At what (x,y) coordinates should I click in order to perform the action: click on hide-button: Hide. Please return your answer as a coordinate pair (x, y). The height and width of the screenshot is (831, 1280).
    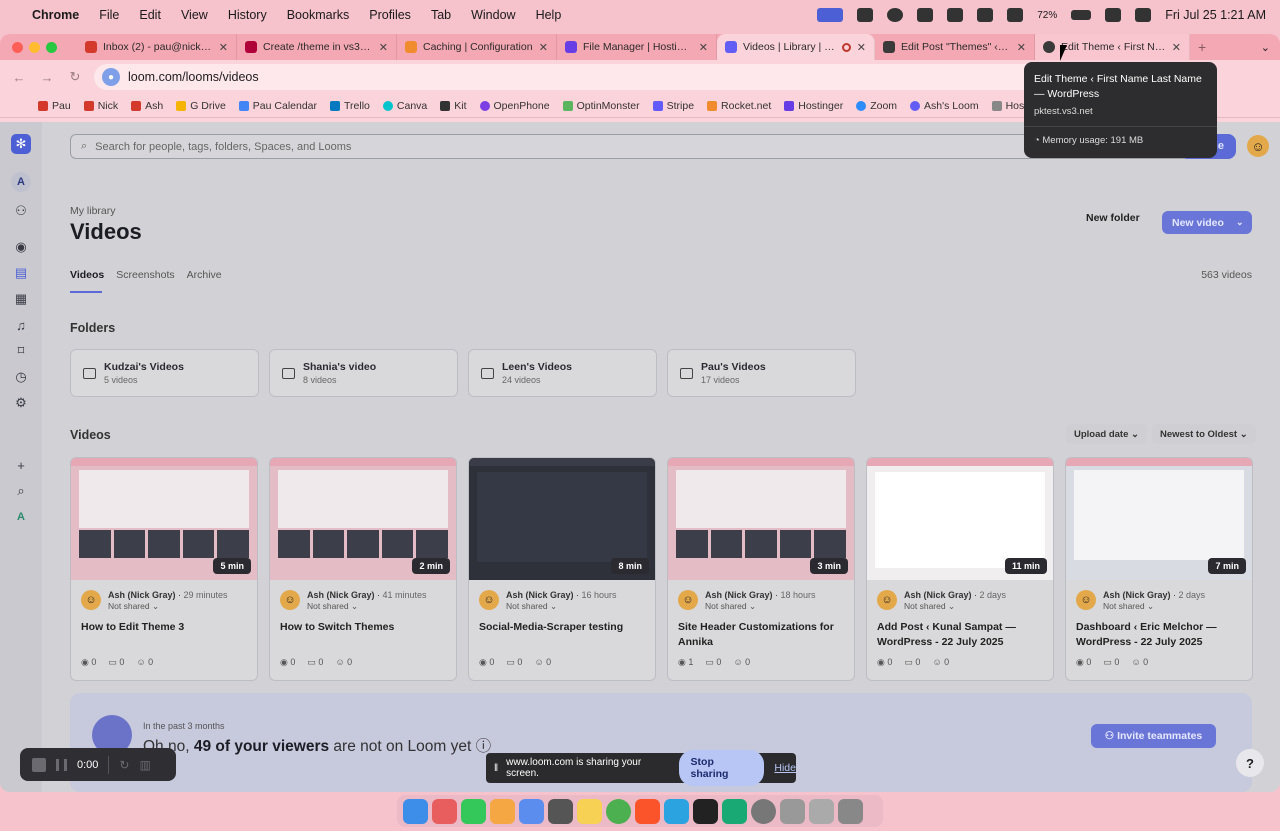
    Looking at the image, I should click on (785, 768).